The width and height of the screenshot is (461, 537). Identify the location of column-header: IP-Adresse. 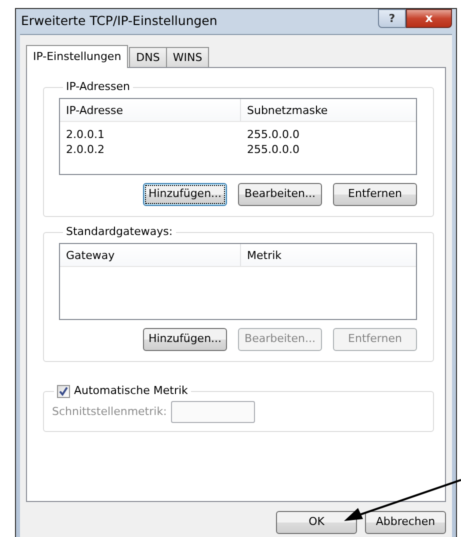
(150, 110).